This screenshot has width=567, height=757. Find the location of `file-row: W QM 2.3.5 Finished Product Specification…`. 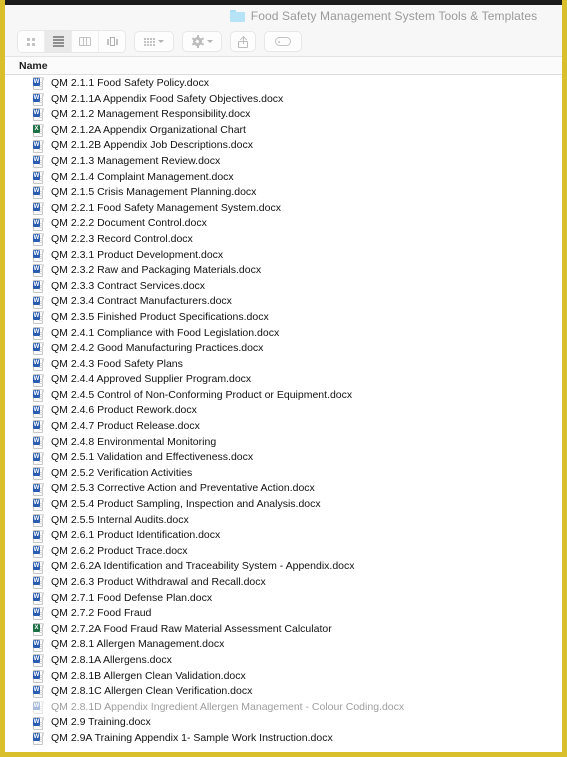

file-row: W QM 2.3.5 Finished Product Specification… is located at coordinates (283, 318).